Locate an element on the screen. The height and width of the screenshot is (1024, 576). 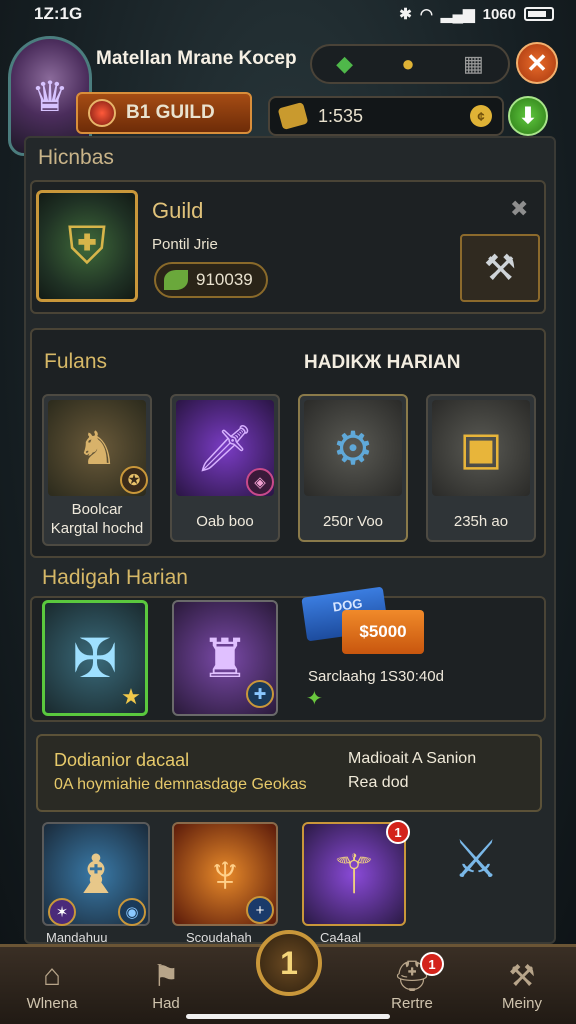
guild-tag-label: B1 GUILD is located at coordinates (170, 112).